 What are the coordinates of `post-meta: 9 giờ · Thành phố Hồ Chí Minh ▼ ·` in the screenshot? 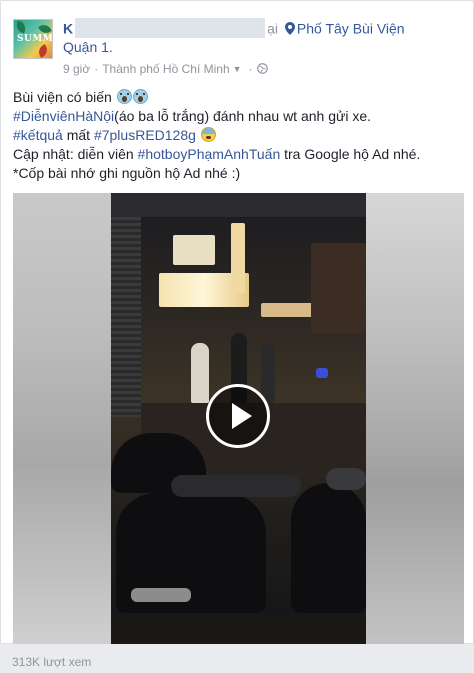 It's located at (165, 68).